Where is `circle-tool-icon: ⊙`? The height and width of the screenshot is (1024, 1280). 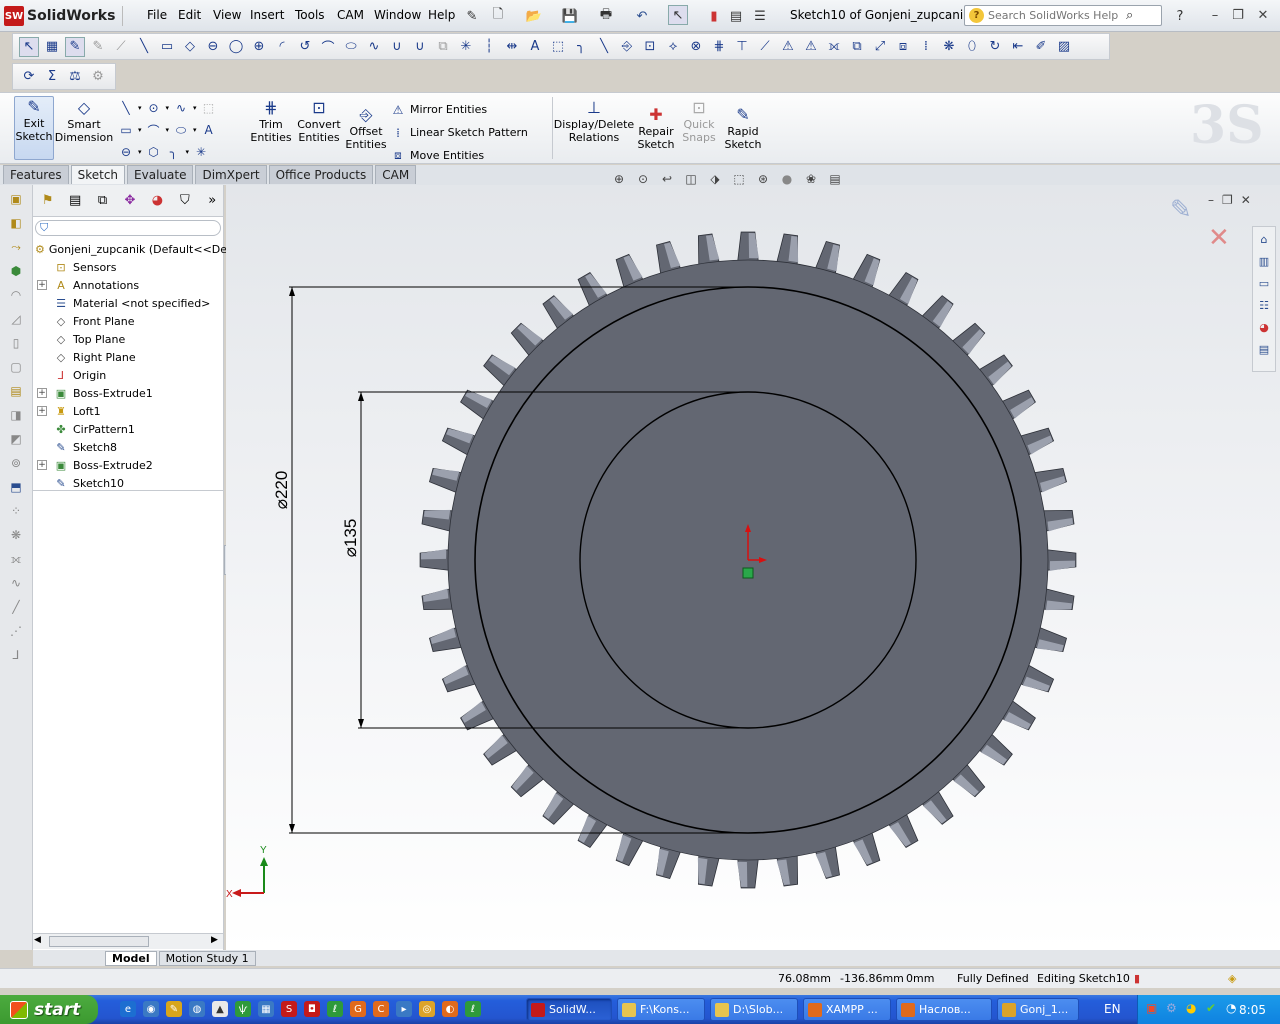
circle-tool-icon: ⊙ is located at coordinates (154, 108).